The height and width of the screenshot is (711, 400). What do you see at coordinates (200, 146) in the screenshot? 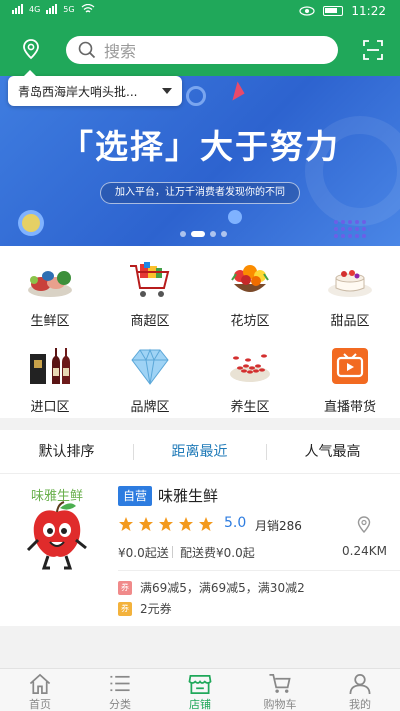
I see `banner-headline: 「选择」大于努力` at bounding box center [200, 146].